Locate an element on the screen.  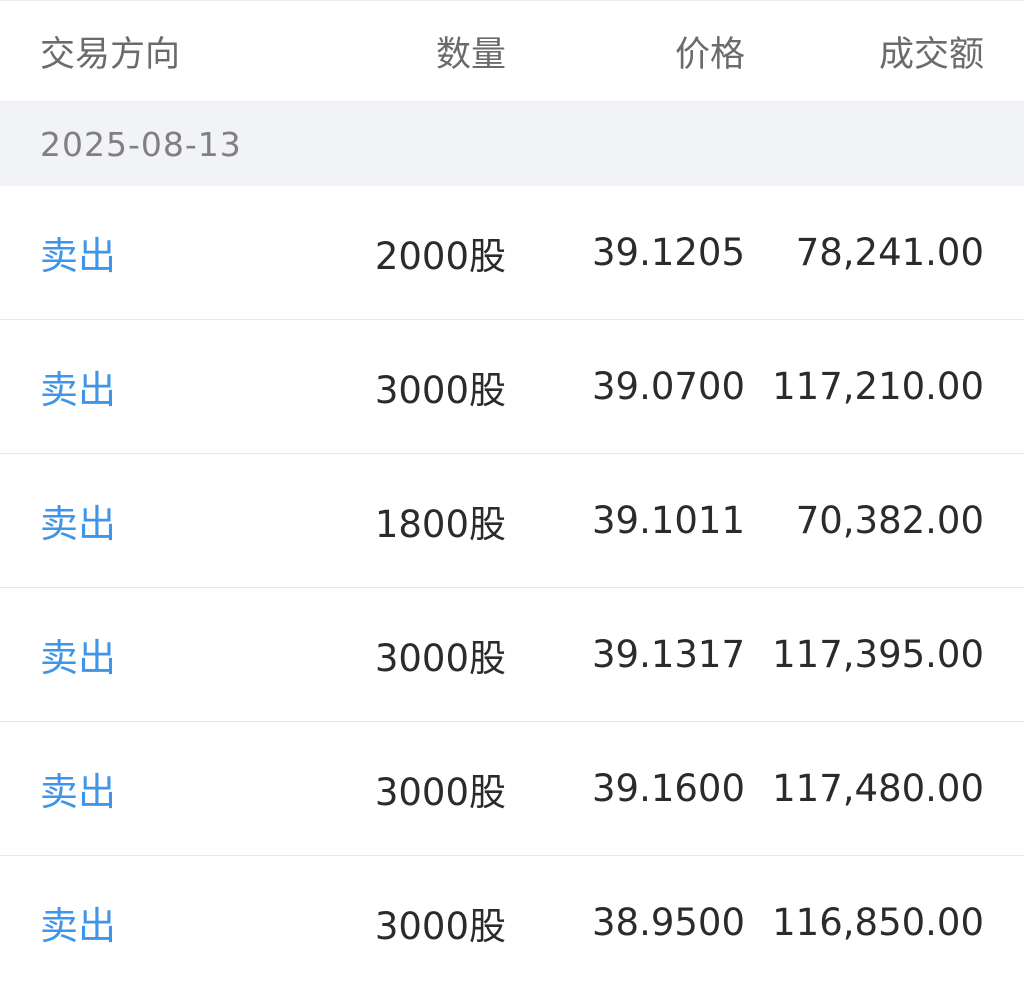
header-direction: 交易方向 is located at coordinates (110, 54).